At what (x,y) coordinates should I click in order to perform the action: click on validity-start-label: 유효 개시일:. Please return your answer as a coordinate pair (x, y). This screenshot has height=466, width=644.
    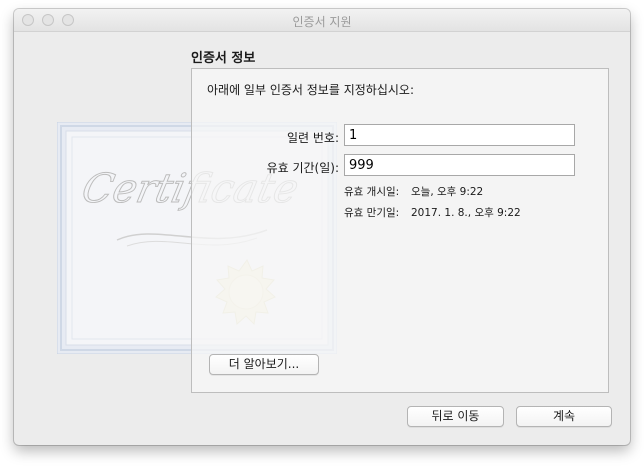
    Looking at the image, I should click on (372, 192).